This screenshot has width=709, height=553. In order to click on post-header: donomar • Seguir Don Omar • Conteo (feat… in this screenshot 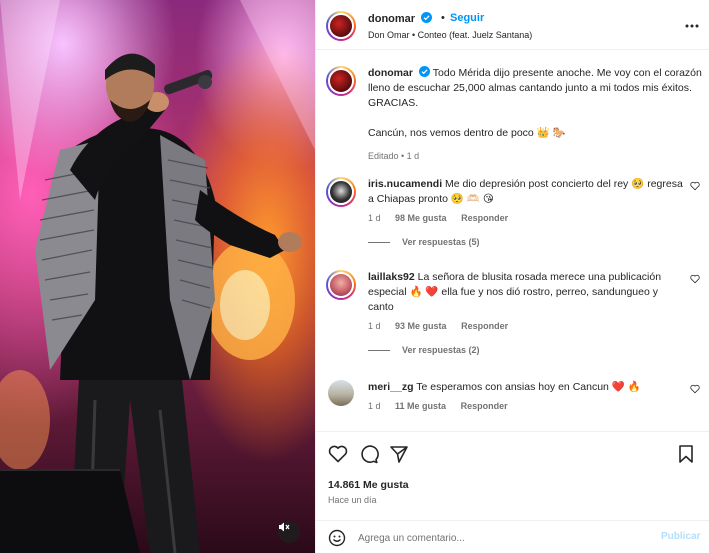, I will do `click(512, 25)`.